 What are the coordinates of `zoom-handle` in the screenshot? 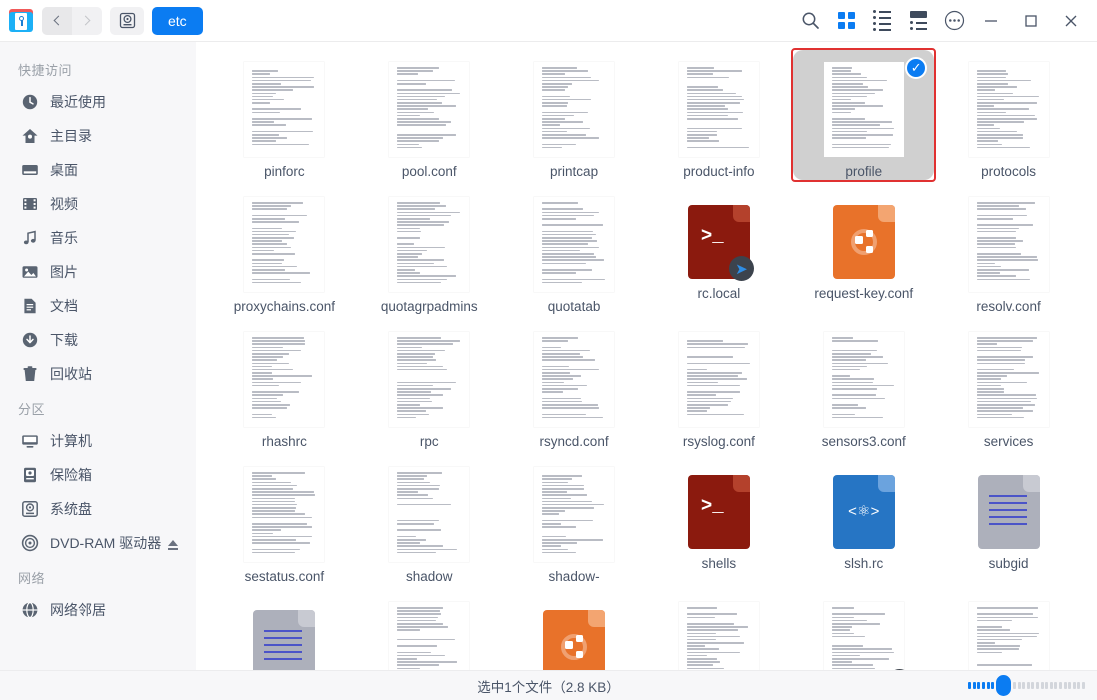 It's located at (1004, 685).